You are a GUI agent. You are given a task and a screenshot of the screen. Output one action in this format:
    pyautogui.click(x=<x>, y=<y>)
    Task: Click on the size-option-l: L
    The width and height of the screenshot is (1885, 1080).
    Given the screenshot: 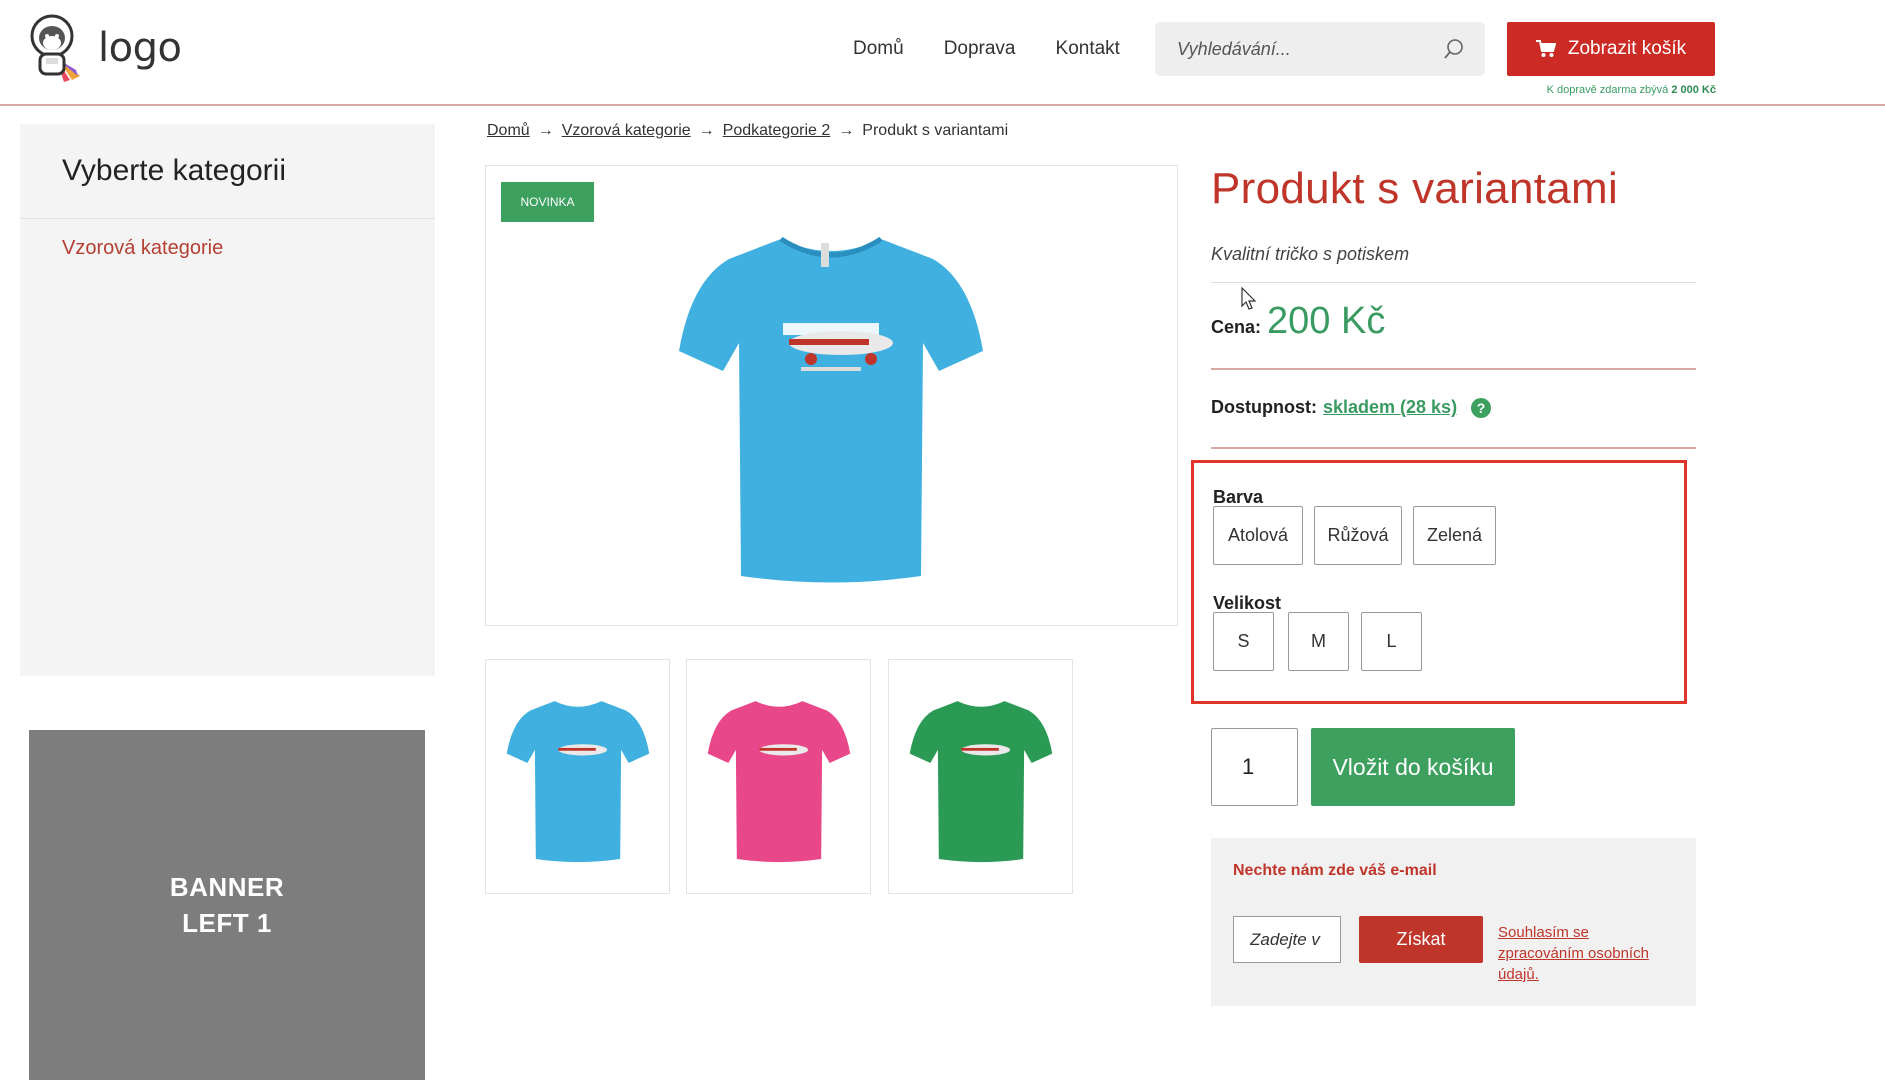 What is the action you would take?
    pyautogui.click(x=1391, y=641)
    